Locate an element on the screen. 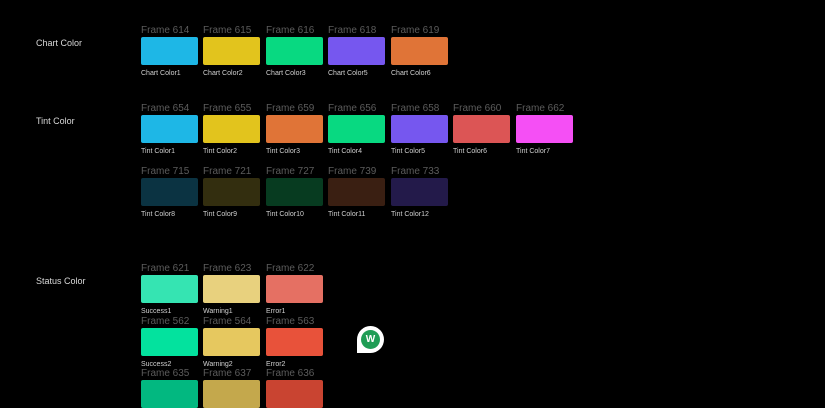 This screenshot has height=408, width=825. frame-label: Frame 621 is located at coordinates (165, 268).